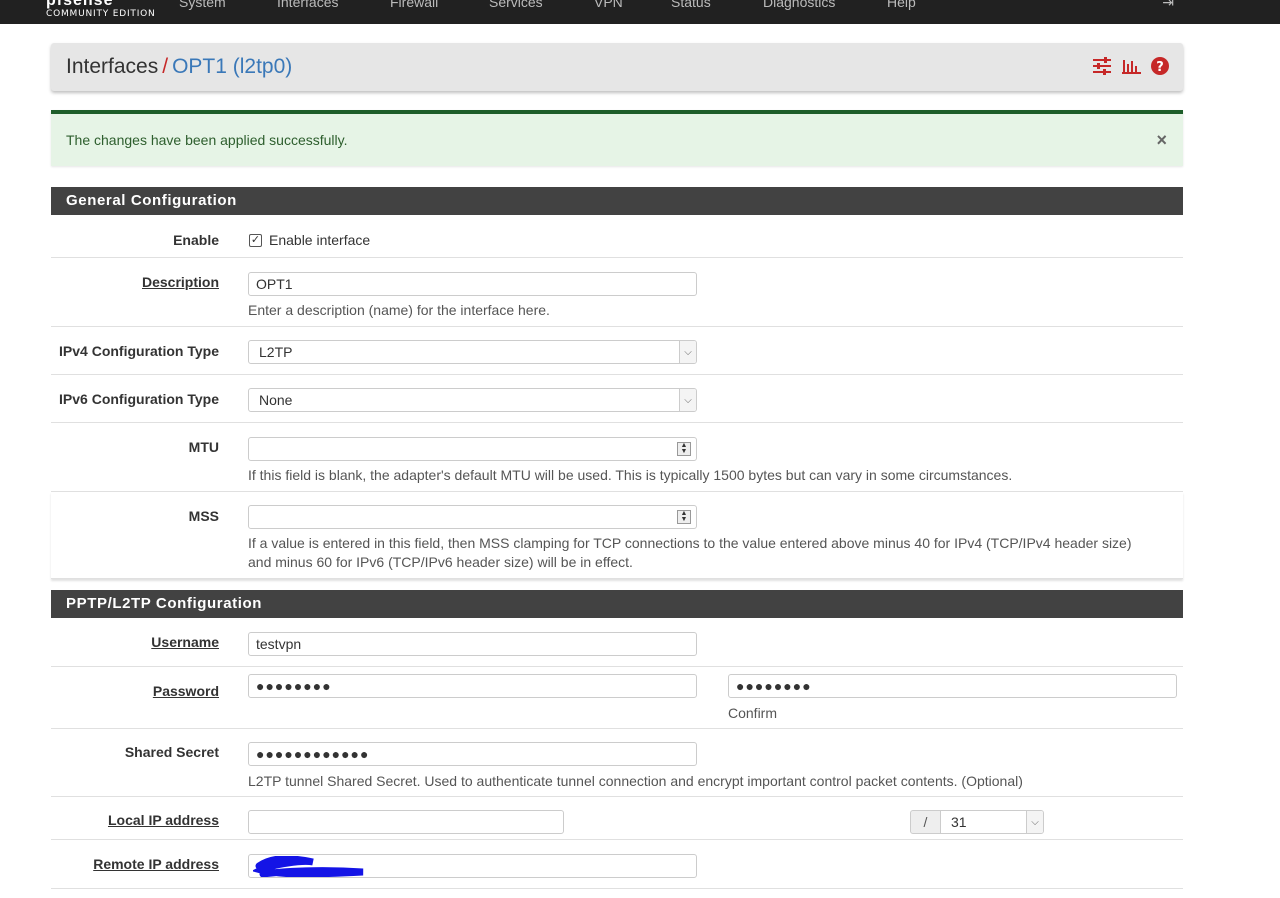 This screenshot has height=898, width=1280. What do you see at coordinates (276, 352) in the screenshot?
I see `ipv4-type-value: L2TP` at bounding box center [276, 352].